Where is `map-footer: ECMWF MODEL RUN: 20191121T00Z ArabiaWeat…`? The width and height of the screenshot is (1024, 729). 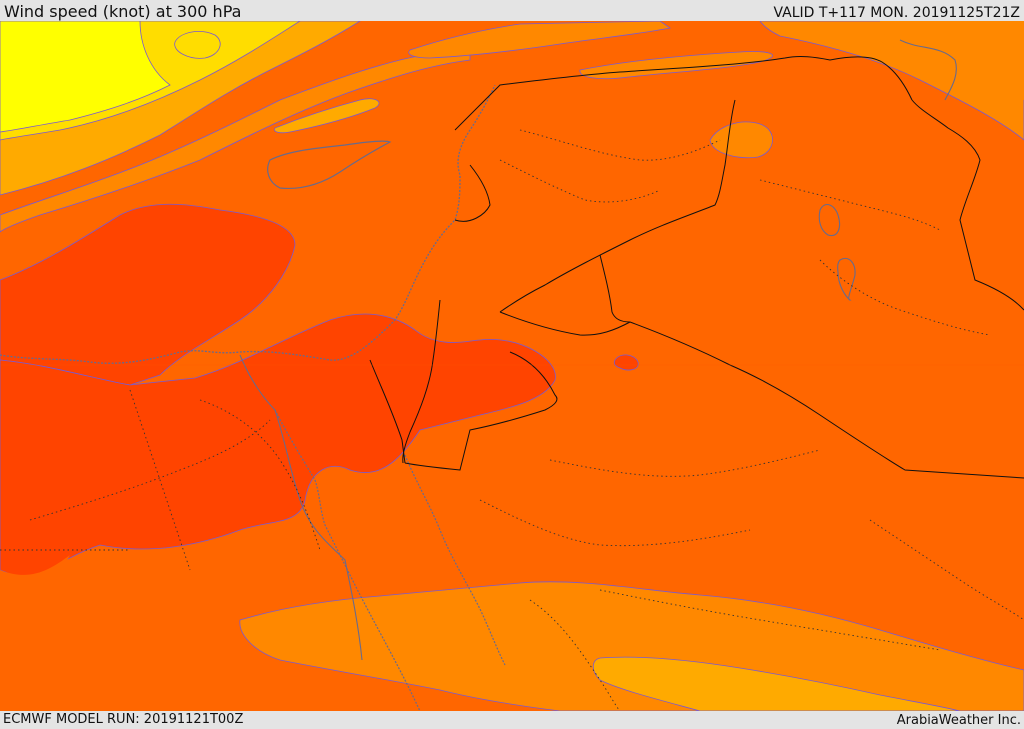 map-footer: ECMWF MODEL RUN: 20191121T00Z ArabiaWeat… is located at coordinates (512, 720).